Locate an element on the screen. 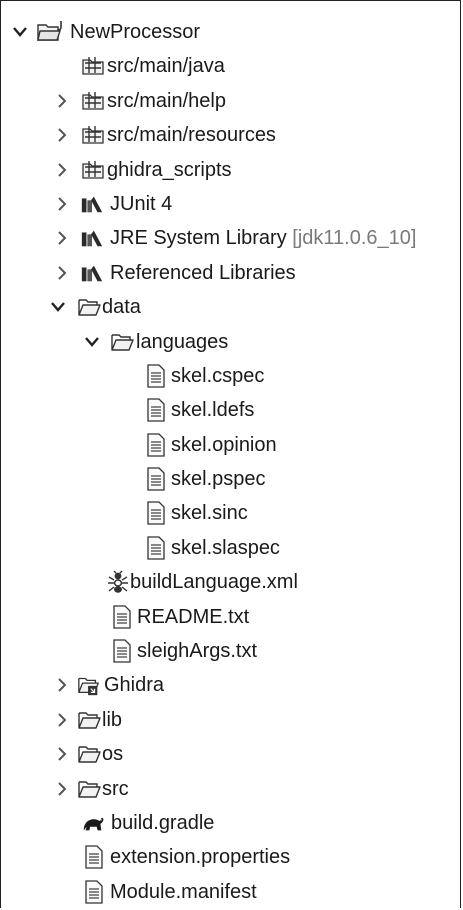 Image resolution: width=463 pixels, height=910 pixels. tree-item-label: src/main/resources is located at coordinates (191, 135).